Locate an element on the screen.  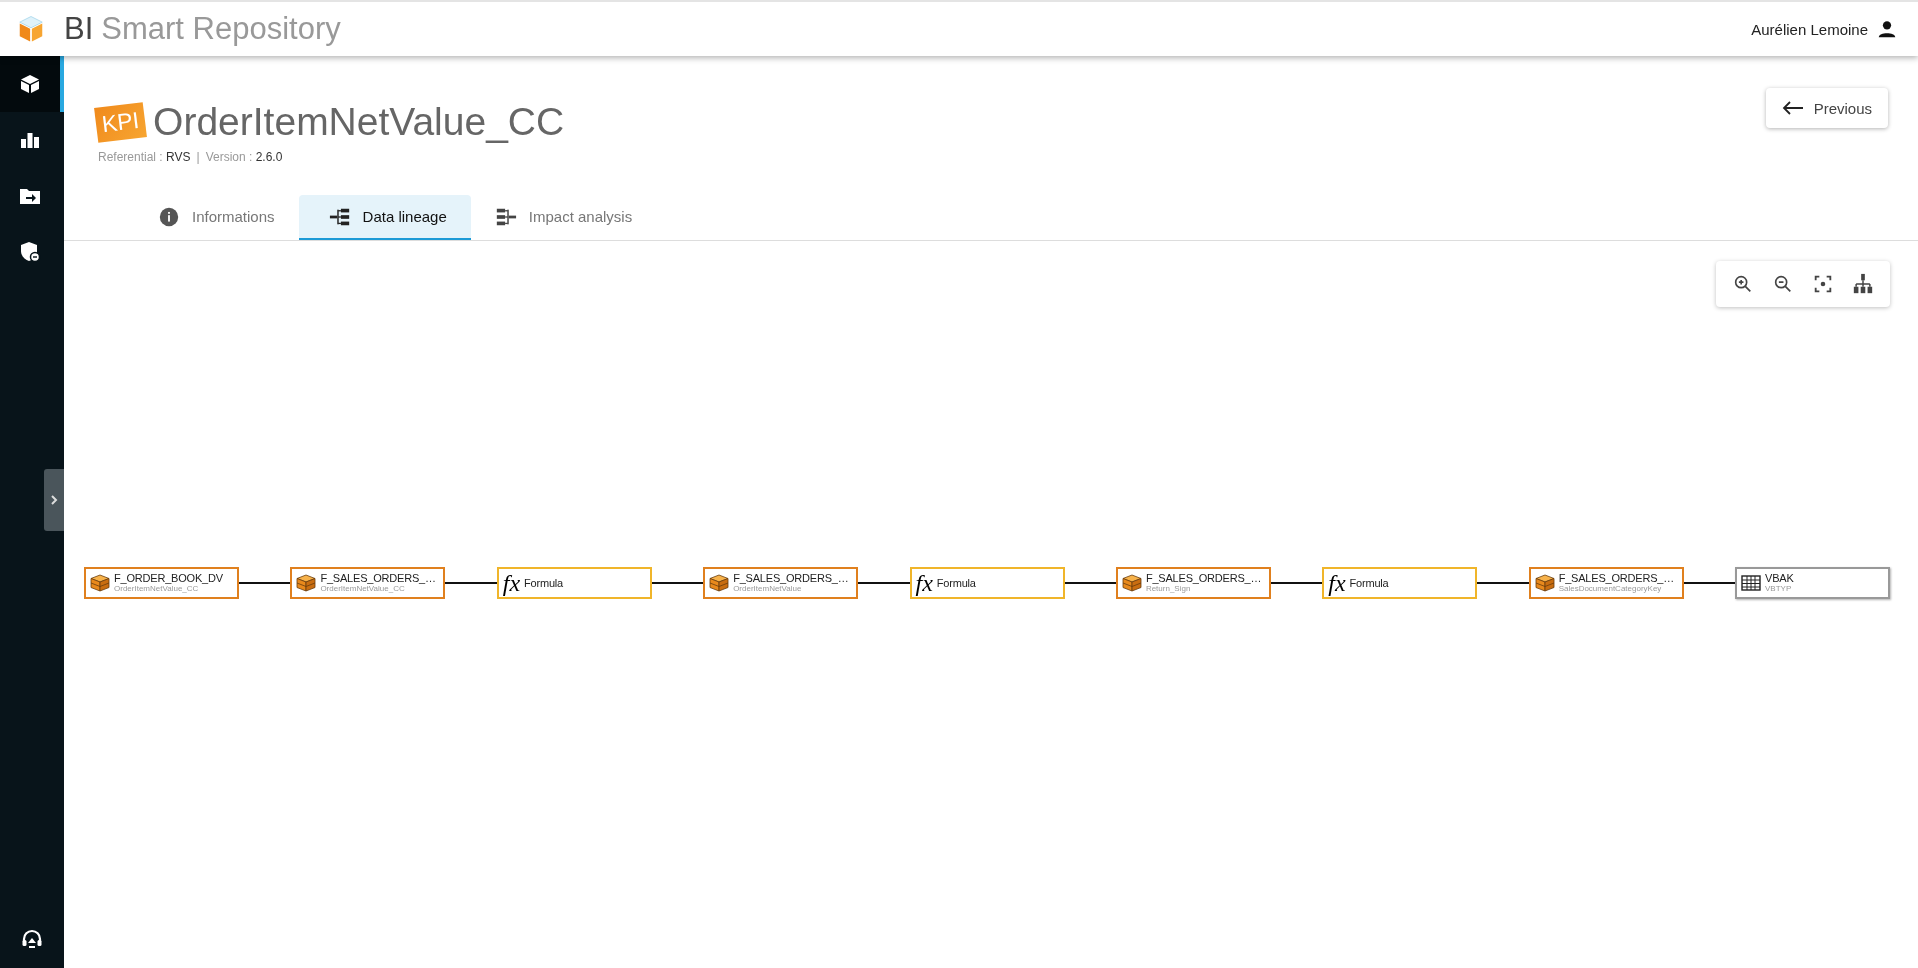
kpi-badge: KPI is located at coordinates (121, 122).